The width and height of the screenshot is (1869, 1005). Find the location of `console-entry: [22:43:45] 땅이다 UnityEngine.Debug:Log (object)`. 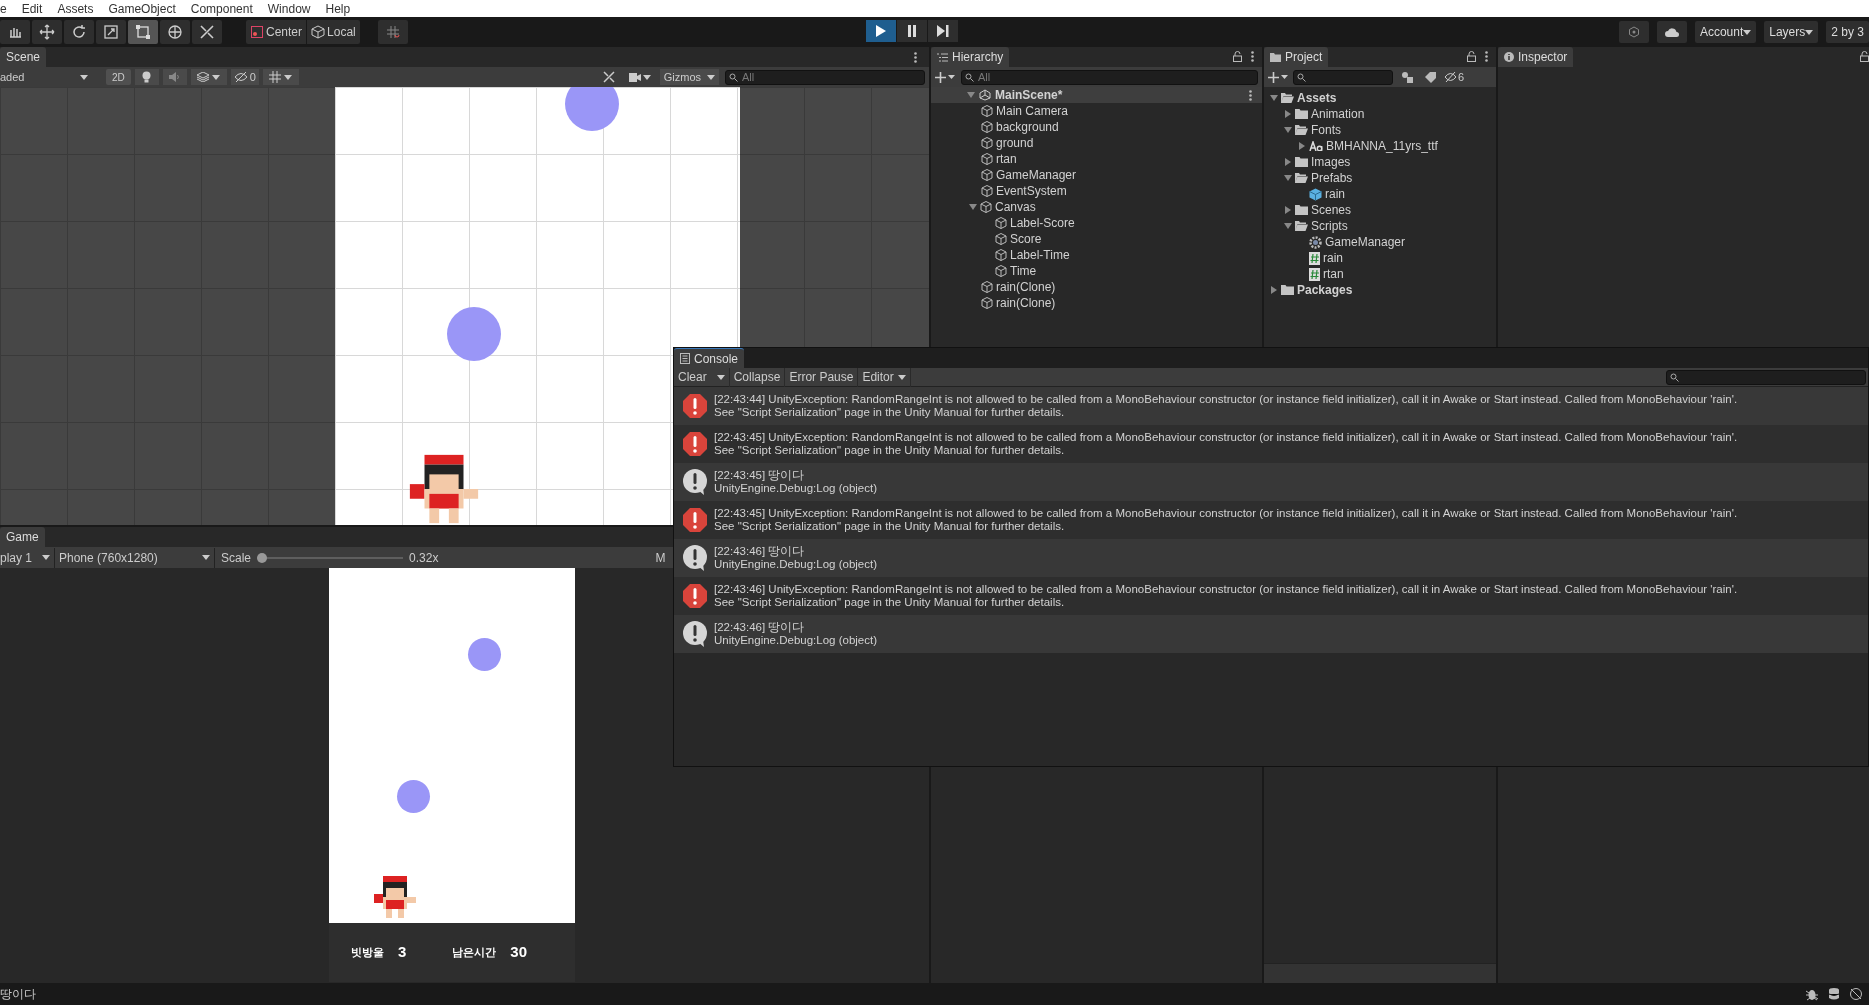

console-entry: [22:43:45] 땅이다 UnityEngine.Debug:Log (object) is located at coordinates (1271, 482).